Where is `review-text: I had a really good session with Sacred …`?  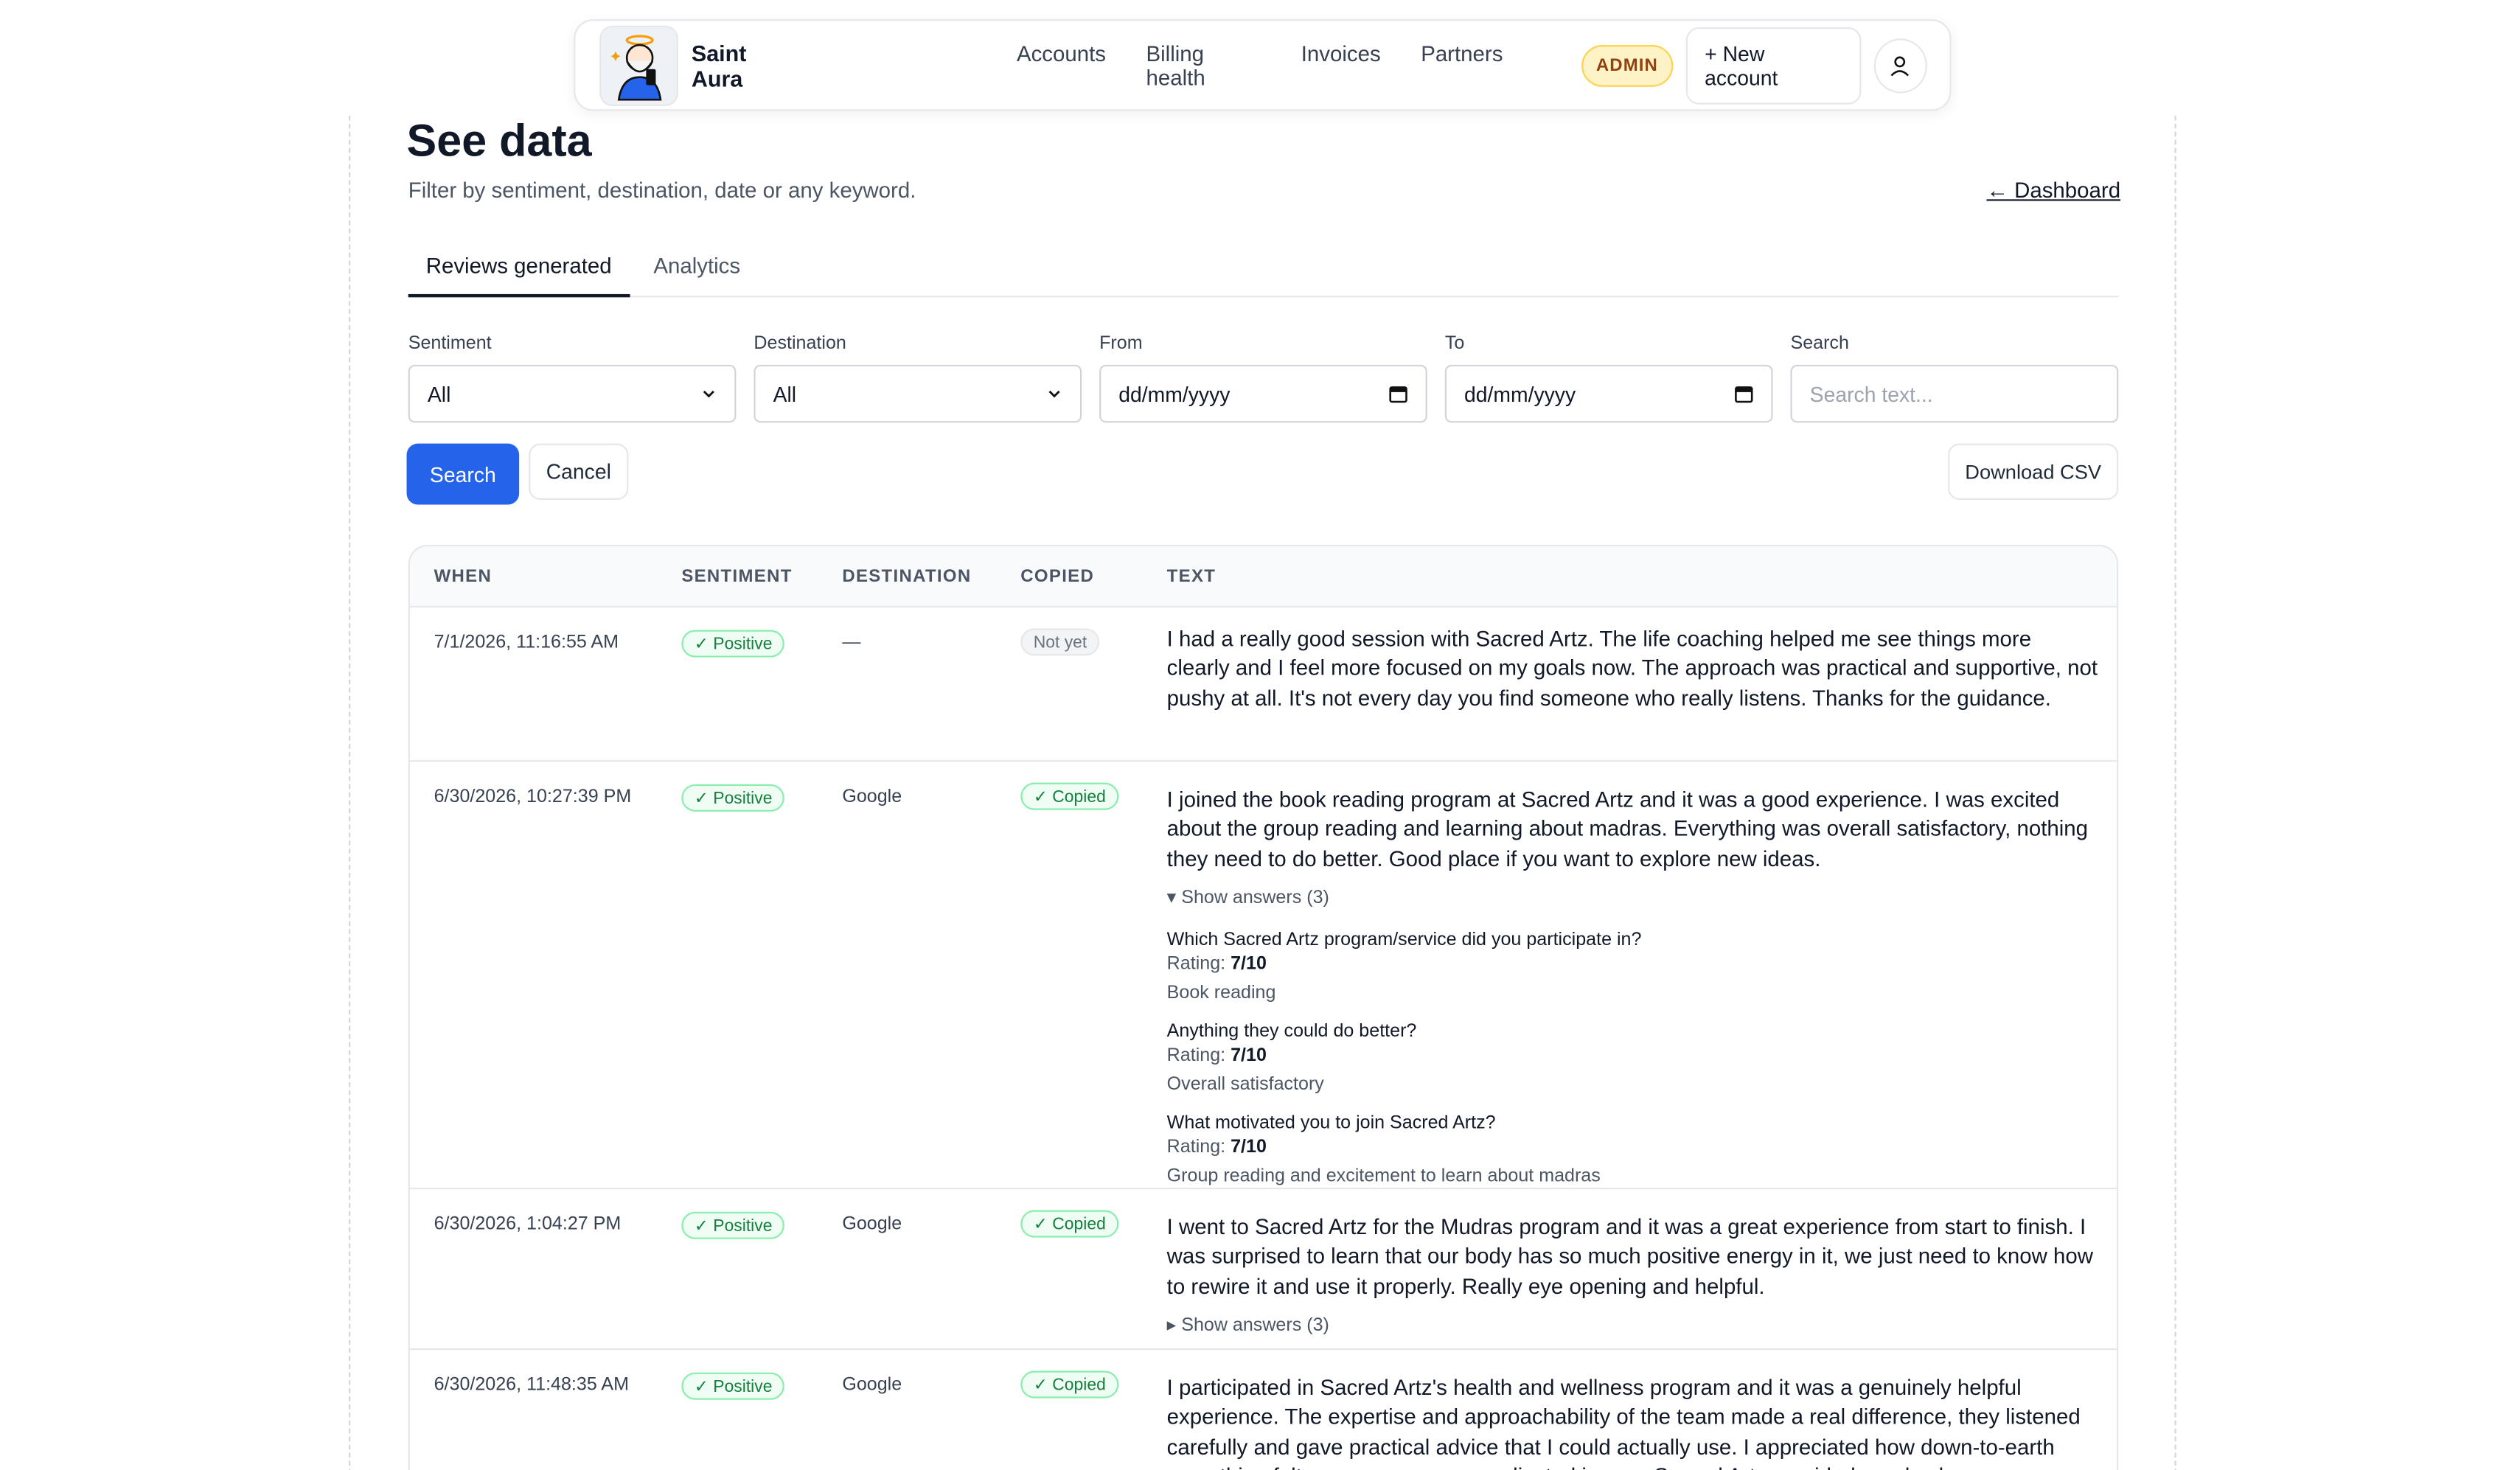
review-text: I had a really good session with Sacred … is located at coordinates (1632, 669).